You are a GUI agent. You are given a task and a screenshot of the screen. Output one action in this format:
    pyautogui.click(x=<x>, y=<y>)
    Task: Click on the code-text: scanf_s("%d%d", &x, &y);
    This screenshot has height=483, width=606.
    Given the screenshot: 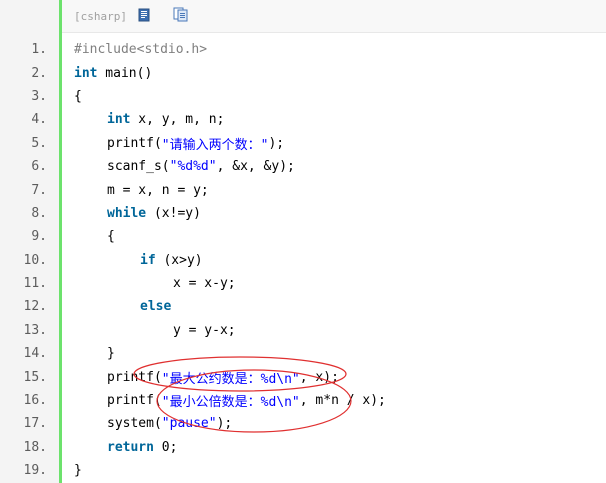 What is the action you would take?
    pyautogui.click(x=201, y=166)
    